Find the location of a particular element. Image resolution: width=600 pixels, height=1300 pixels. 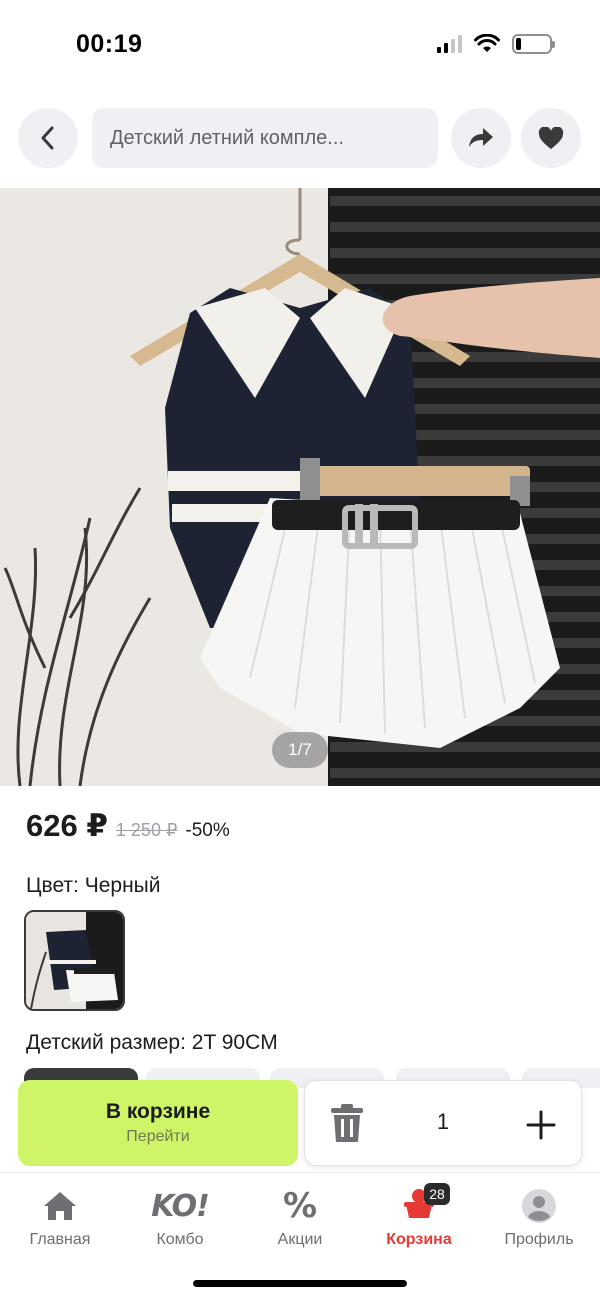

status-icons is located at coordinates (496, 44).